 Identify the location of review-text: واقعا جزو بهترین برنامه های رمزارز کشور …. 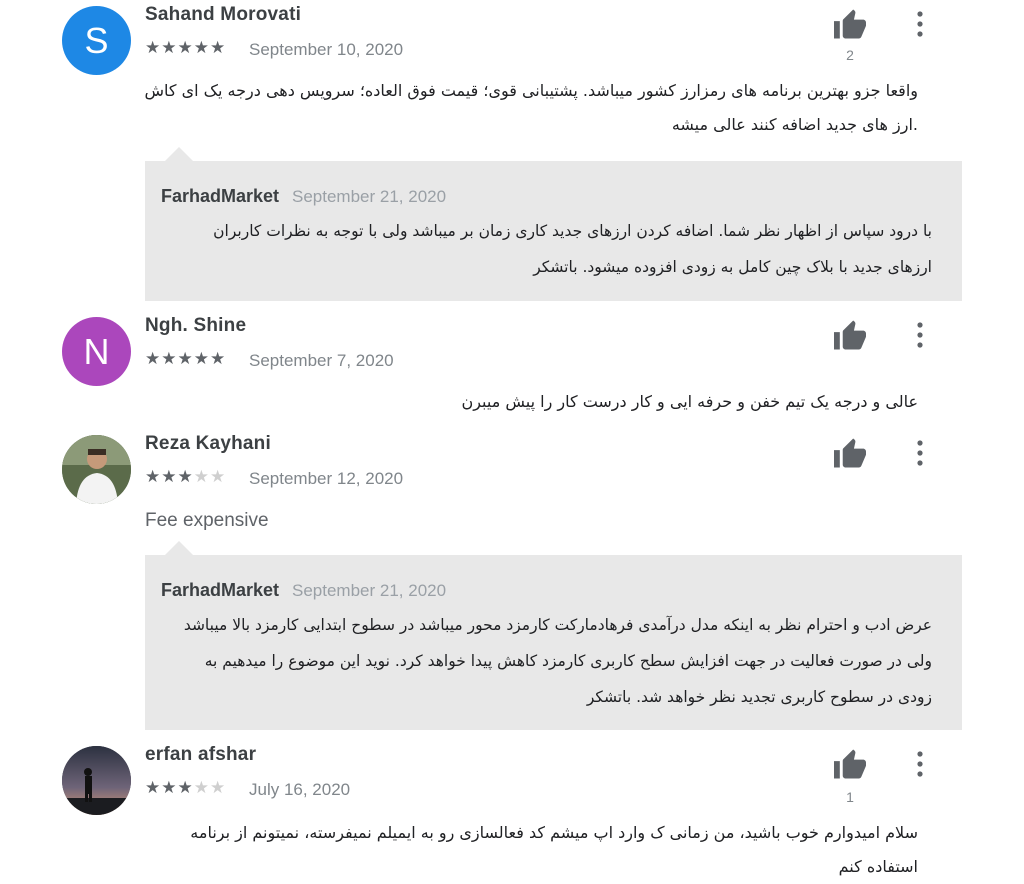
(528, 108).